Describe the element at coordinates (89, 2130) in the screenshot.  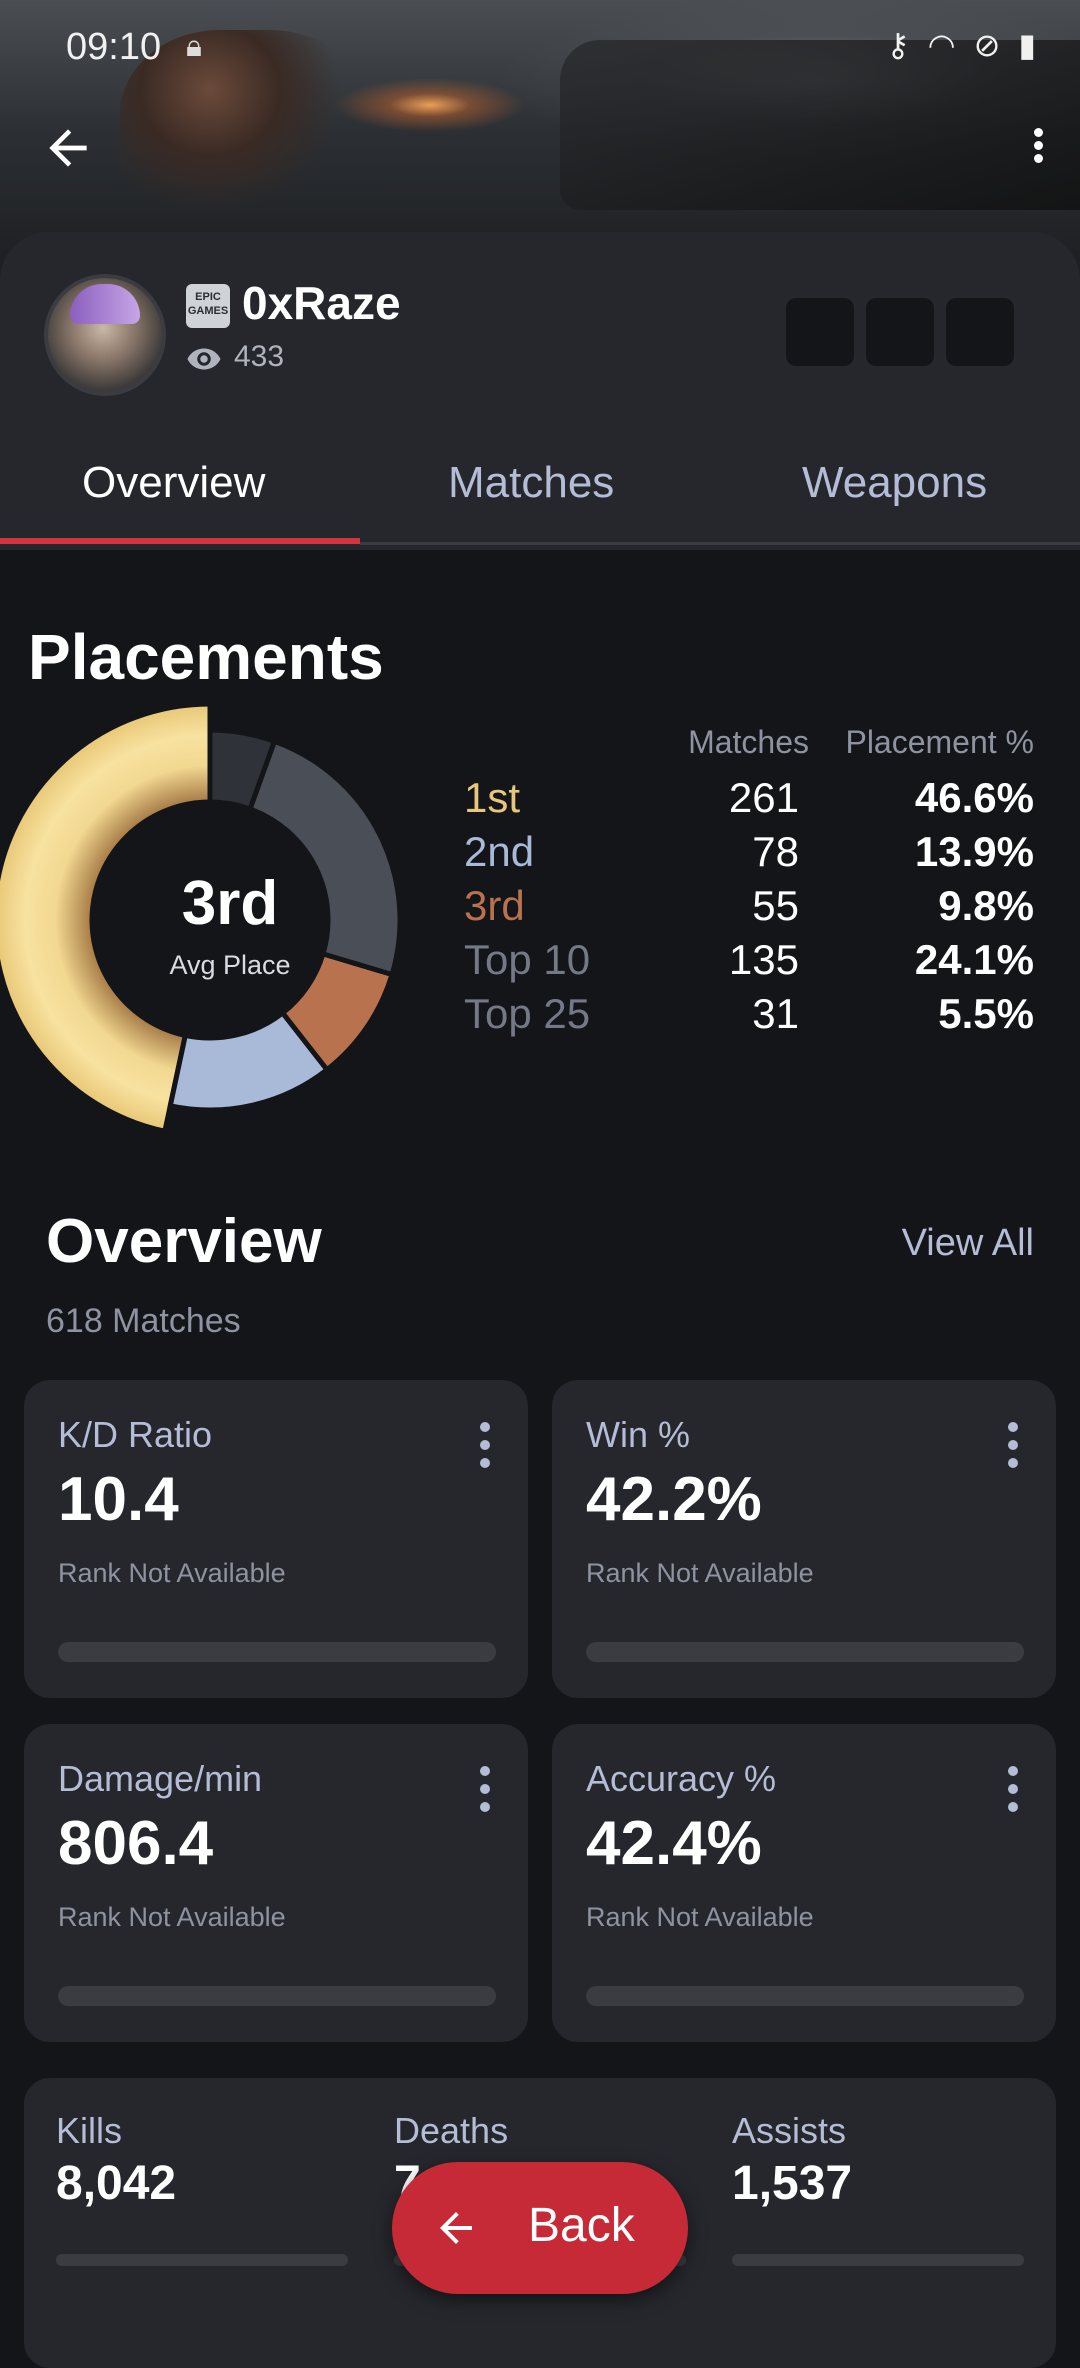
I see `kills-label: Kills` at that location.